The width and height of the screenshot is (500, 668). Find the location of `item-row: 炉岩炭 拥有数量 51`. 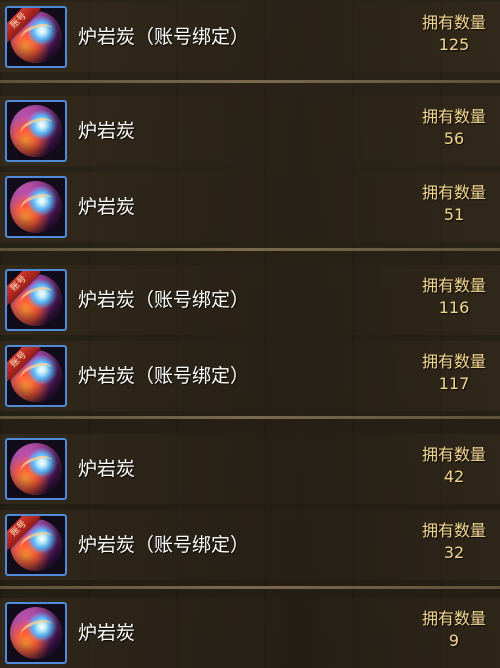

item-row: 炉岩炭 拥有数量 51 is located at coordinates (250, 207).